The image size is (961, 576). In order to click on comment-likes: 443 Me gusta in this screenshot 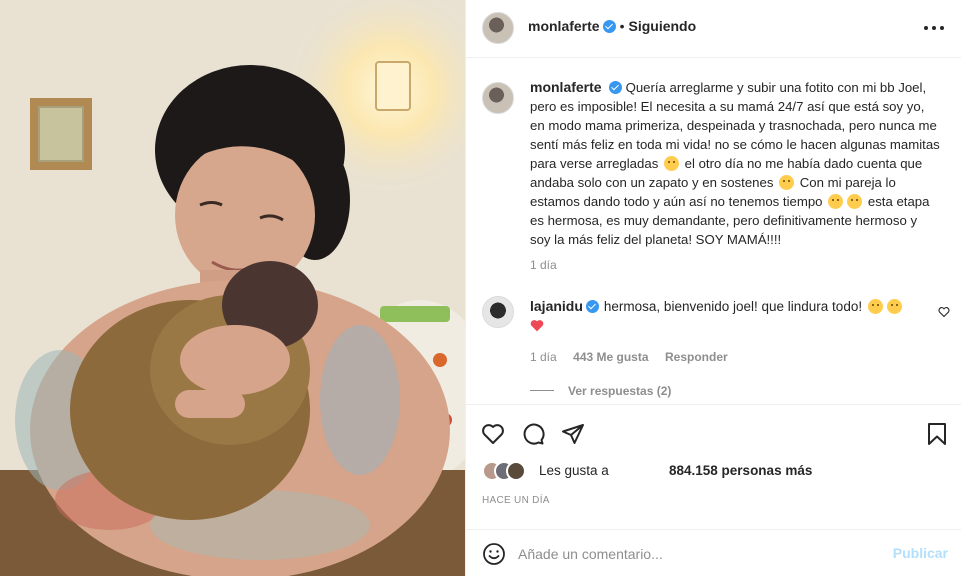, I will do `click(610, 357)`.